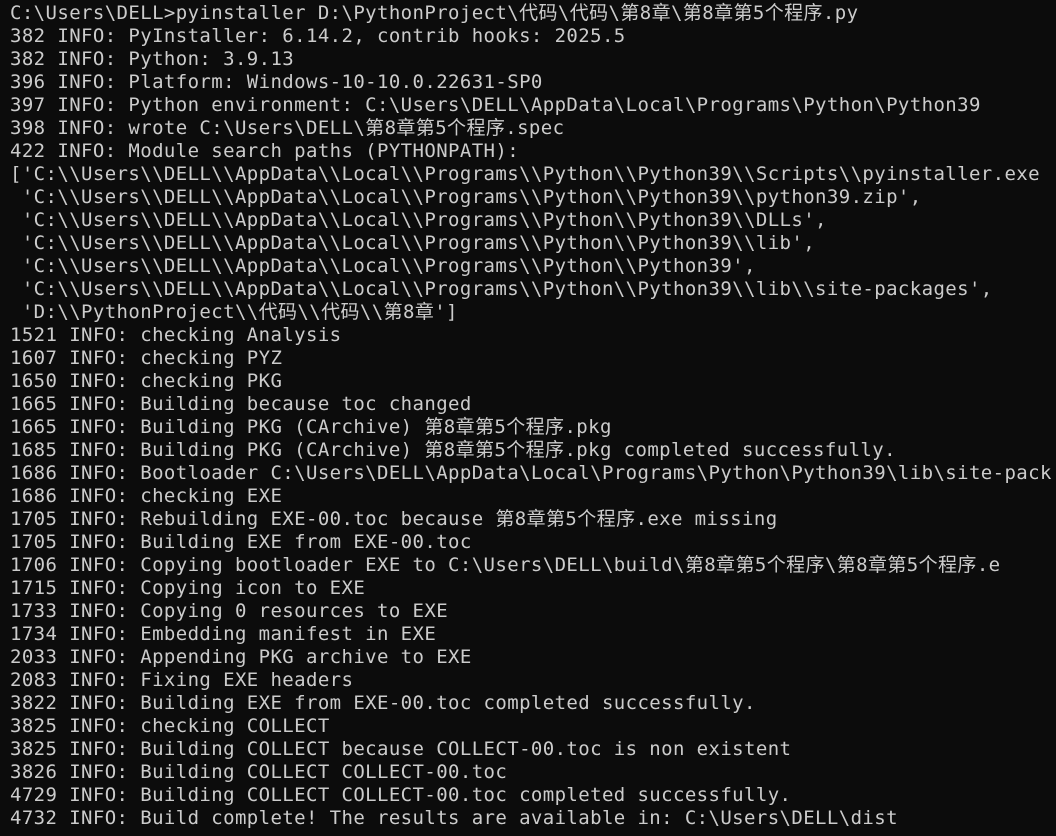 The image size is (1056, 836). What do you see at coordinates (241, 542) in the screenshot?
I see `output-line: 1705 INFO: Building EXE from EXE-00.toc` at bounding box center [241, 542].